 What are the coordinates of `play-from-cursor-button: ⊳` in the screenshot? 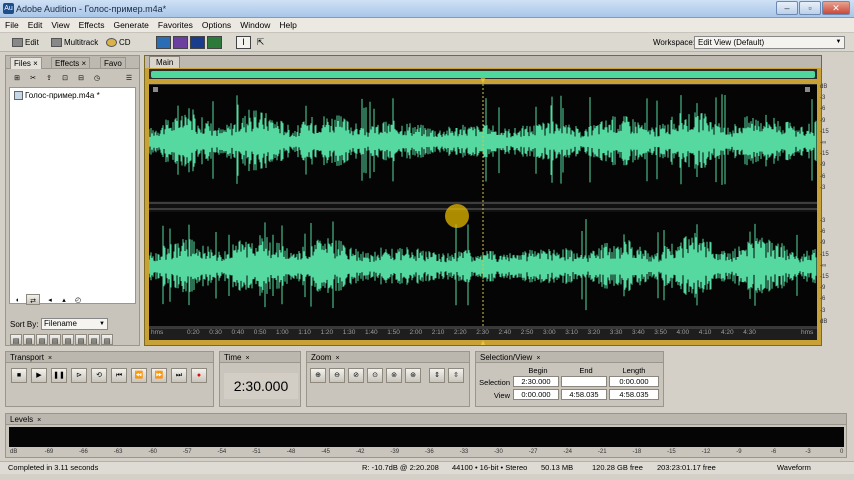 It's located at (79, 375).